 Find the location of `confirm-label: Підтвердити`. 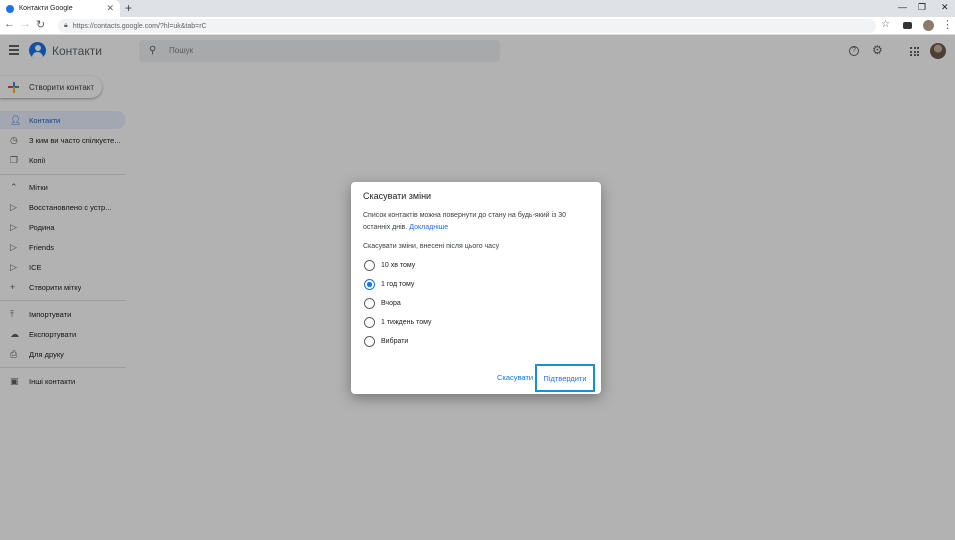

confirm-label: Підтвердити is located at coordinates (565, 378).